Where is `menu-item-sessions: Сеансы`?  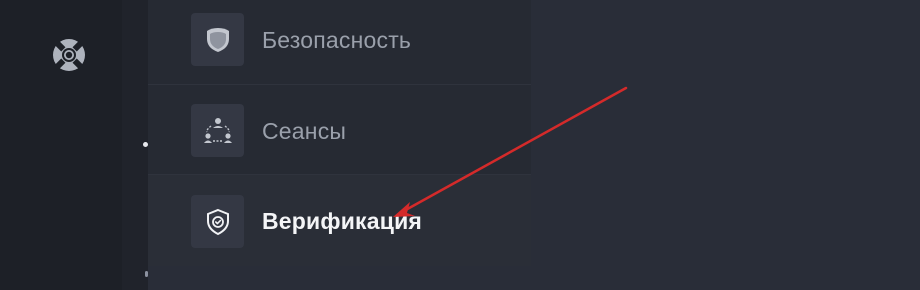 menu-item-sessions: Сеансы is located at coordinates (339, 130).